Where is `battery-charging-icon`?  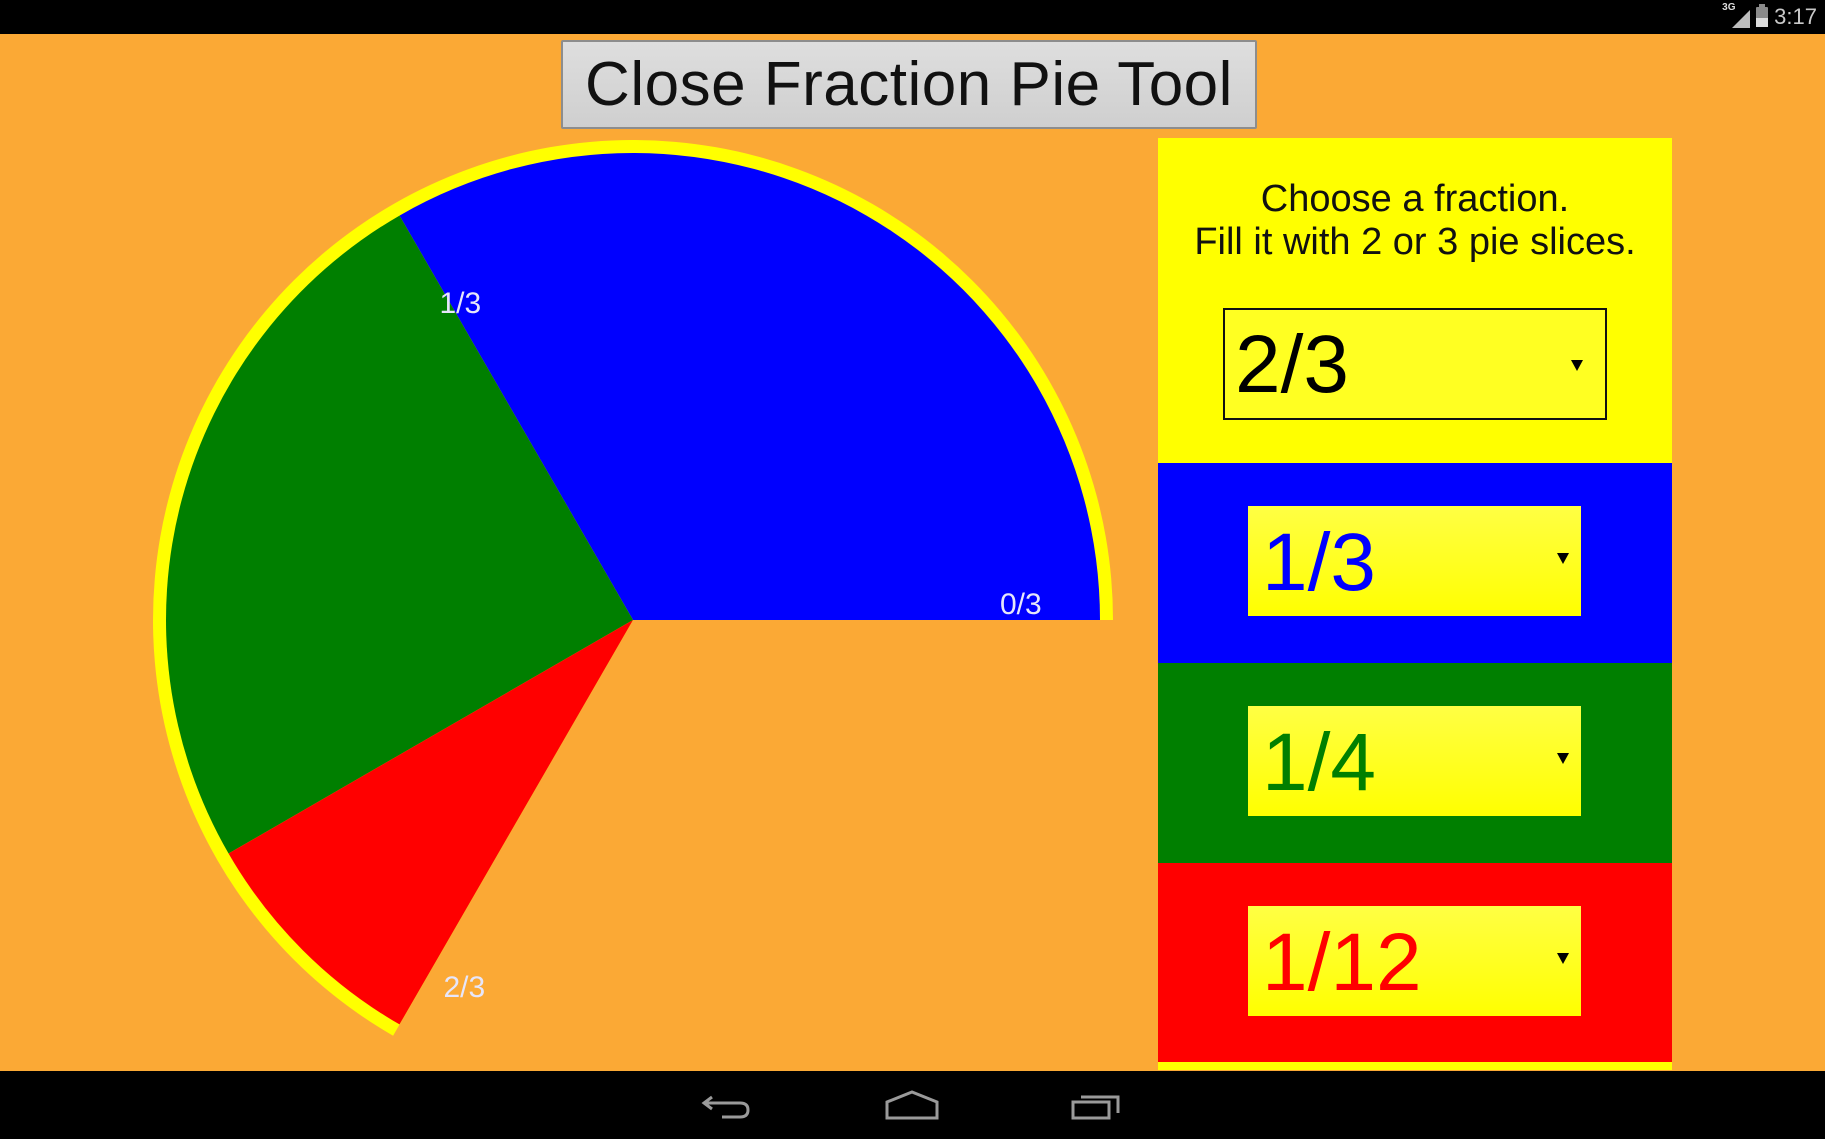 battery-charging-icon is located at coordinates (1762, 15).